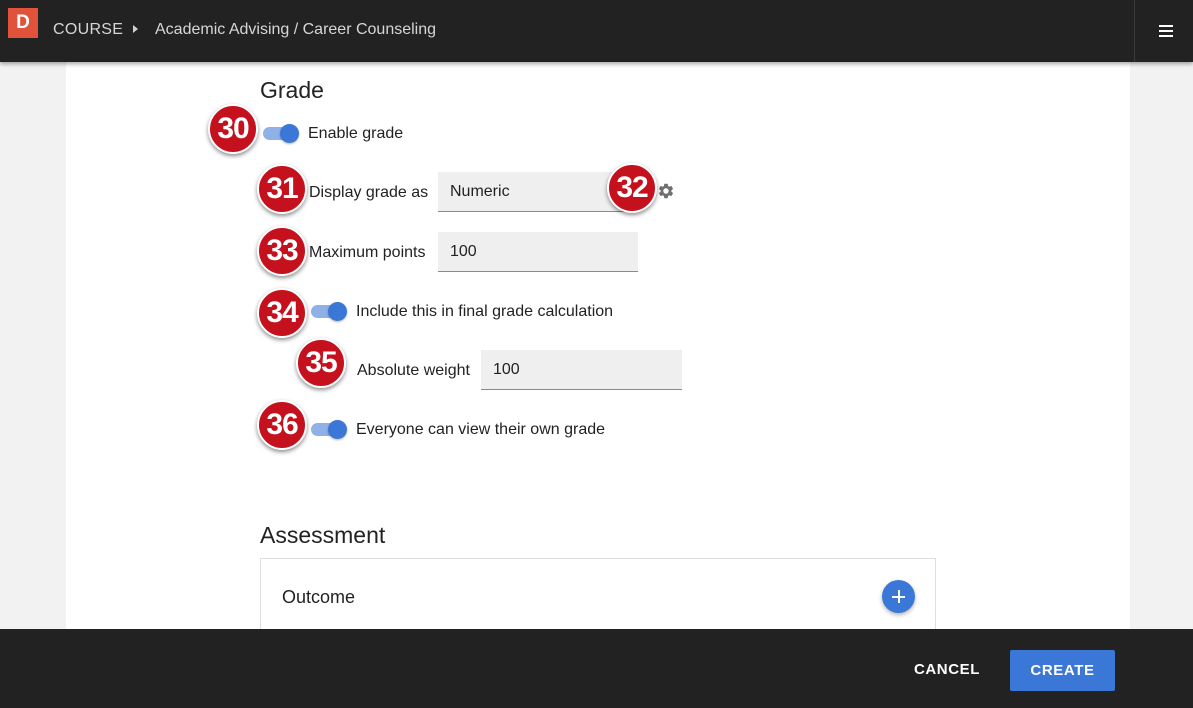  I want to click on callout-badge-35: 35, so click(321, 363).